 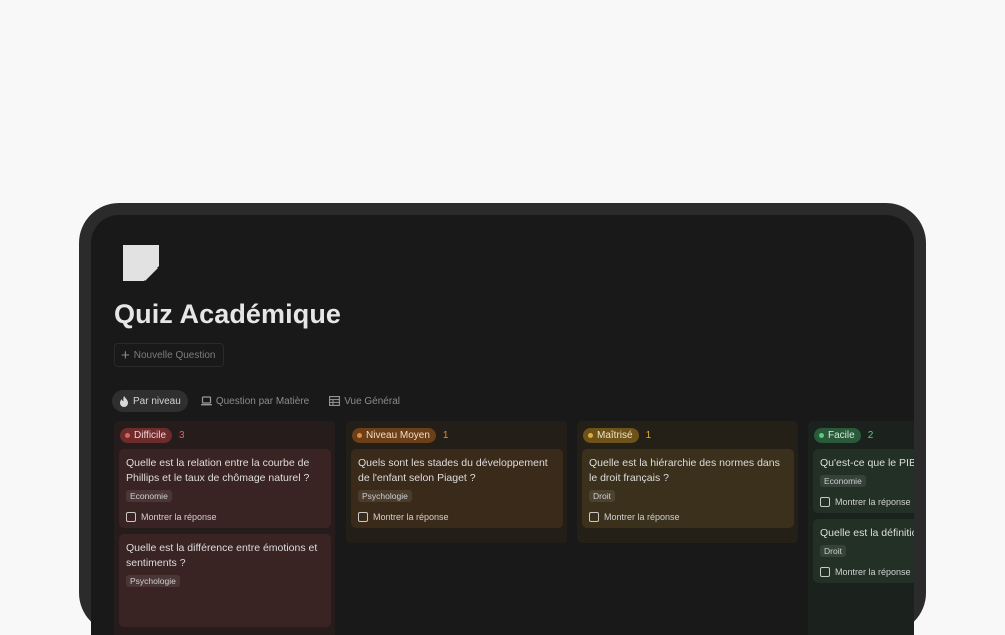 I want to click on page-title: Quiz Académique, so click(x=228, y=314).